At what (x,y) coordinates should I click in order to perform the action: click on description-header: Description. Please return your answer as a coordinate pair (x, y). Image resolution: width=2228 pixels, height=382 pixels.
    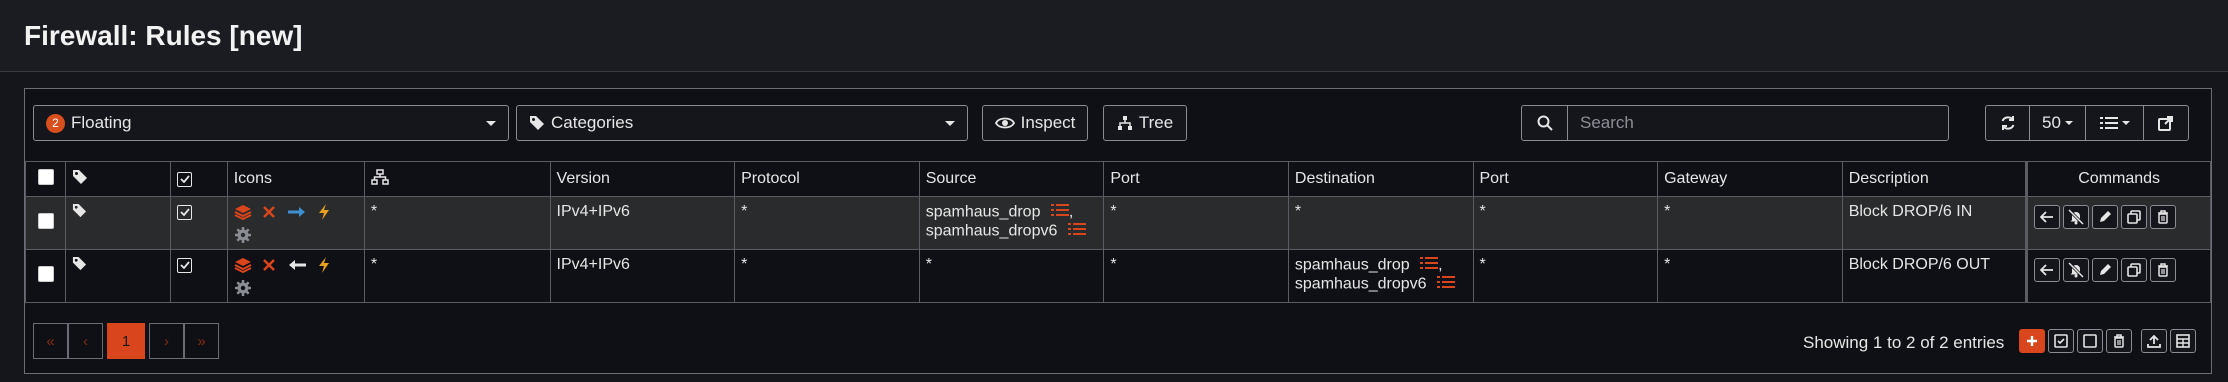
    Looking at the image, I should click on (1934, 179).